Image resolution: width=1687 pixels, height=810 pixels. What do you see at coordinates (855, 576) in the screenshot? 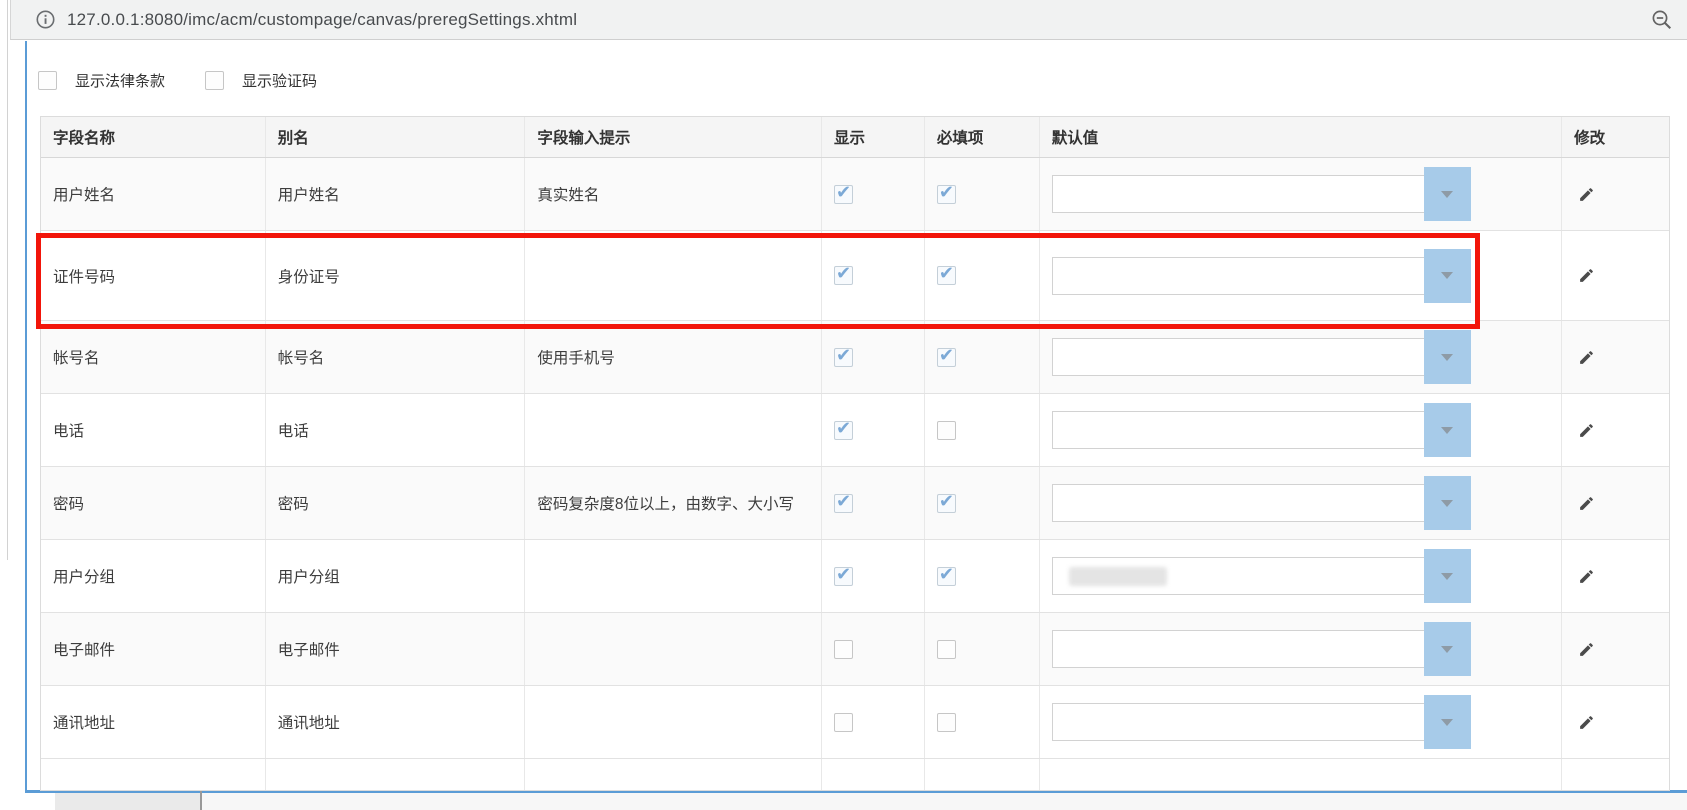
I see `table-row: 用户分组 用户分组` at bounding box center [855, 576].